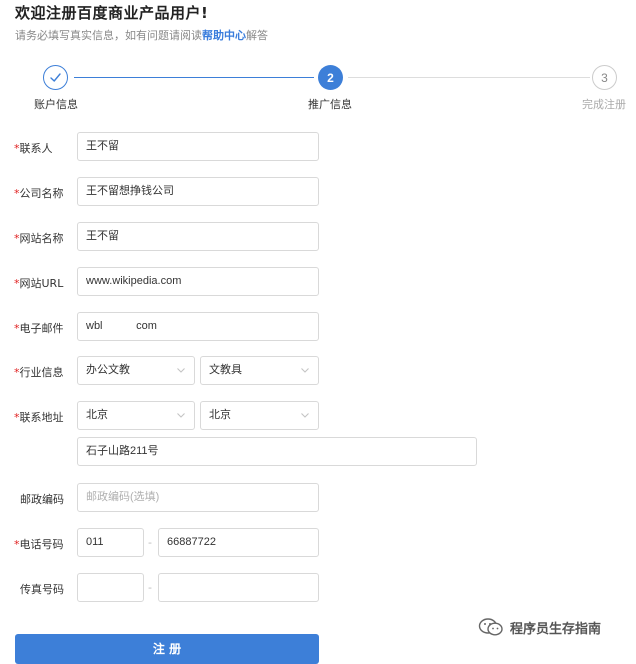 This screenshot has height=664, width=636. I want to click on step-connector-todo, so click(469, 77).